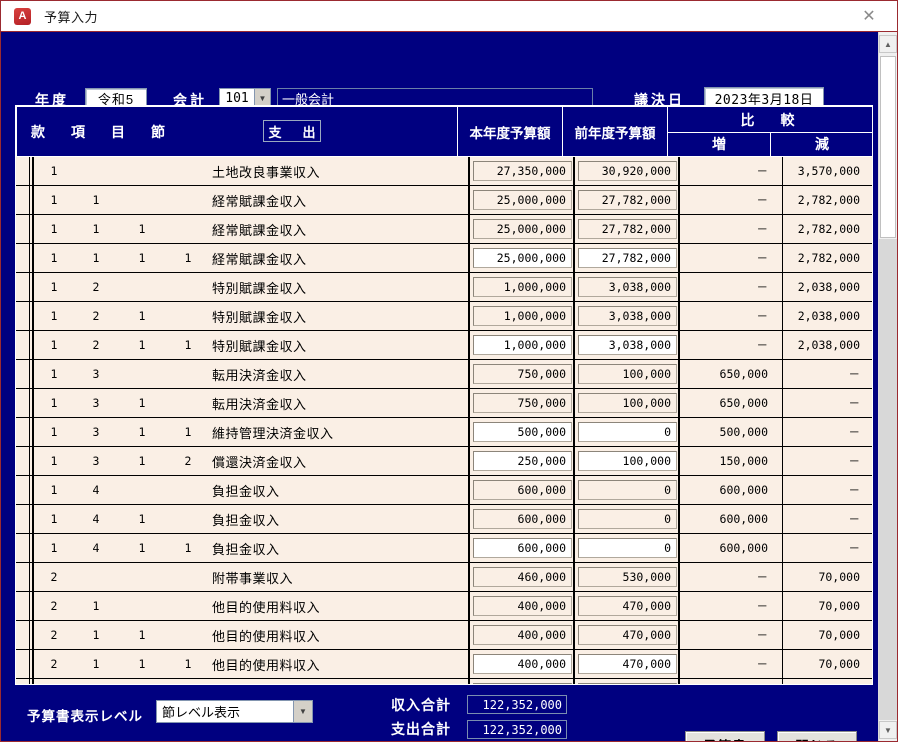 This screenshot has height=742, width=898. What do you see at coordinates (444, 606) in the screenshot?
I see `table-row: 2 1 他目的使用料収入 400,000 470,000 － 70,000` at bounding box center [444, 606].